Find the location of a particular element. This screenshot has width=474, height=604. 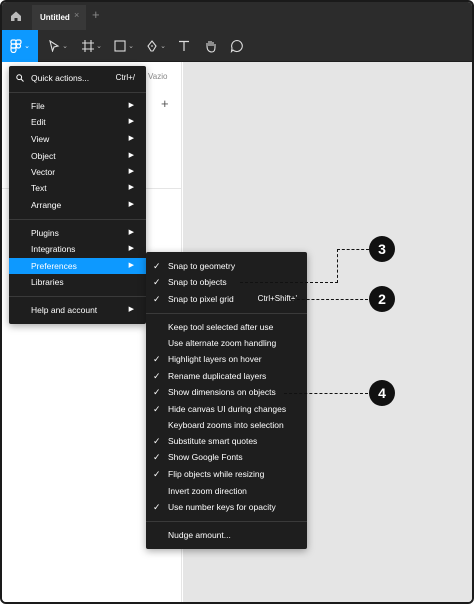

frame-tool: ⌄ is located at coordinates (92, 46).